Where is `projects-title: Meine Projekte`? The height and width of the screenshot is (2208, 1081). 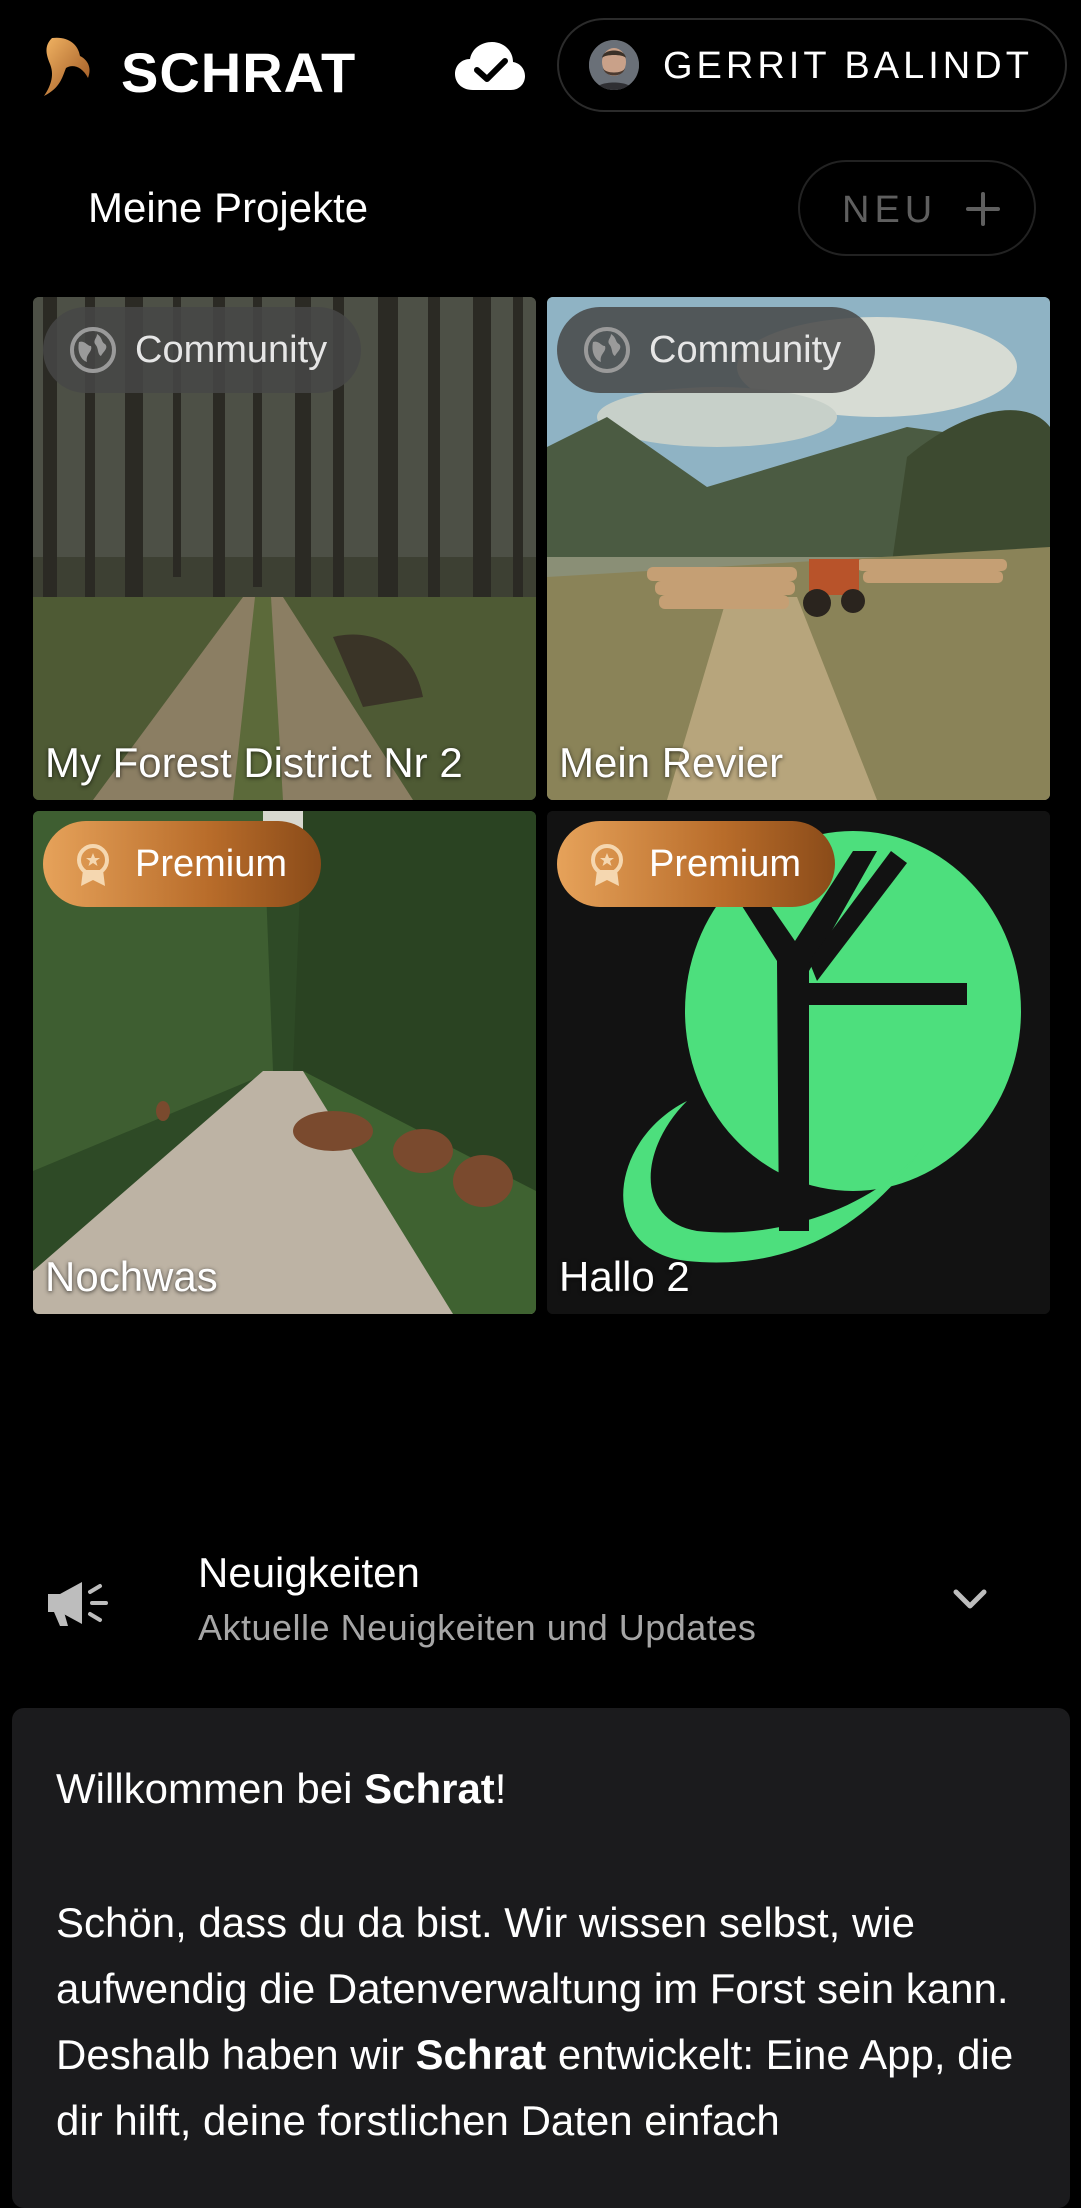
projects-title: Meine Projekte is located at coordinates (228, 207).